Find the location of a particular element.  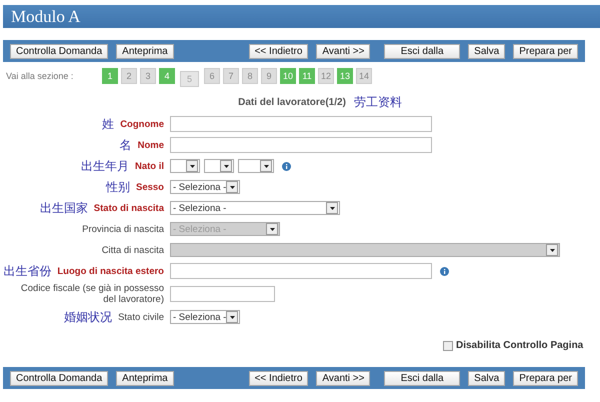

field-label: Stato civile is located at coordinates (141, 317).